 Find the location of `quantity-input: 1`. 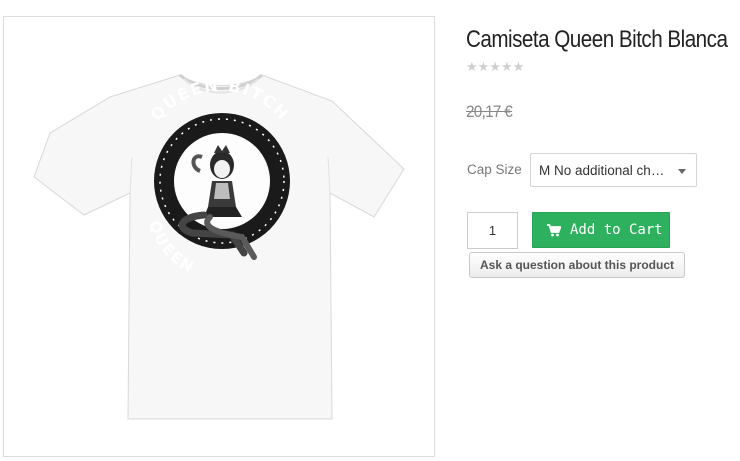

quantity-input: 1 is located at coordinates (492, 230).